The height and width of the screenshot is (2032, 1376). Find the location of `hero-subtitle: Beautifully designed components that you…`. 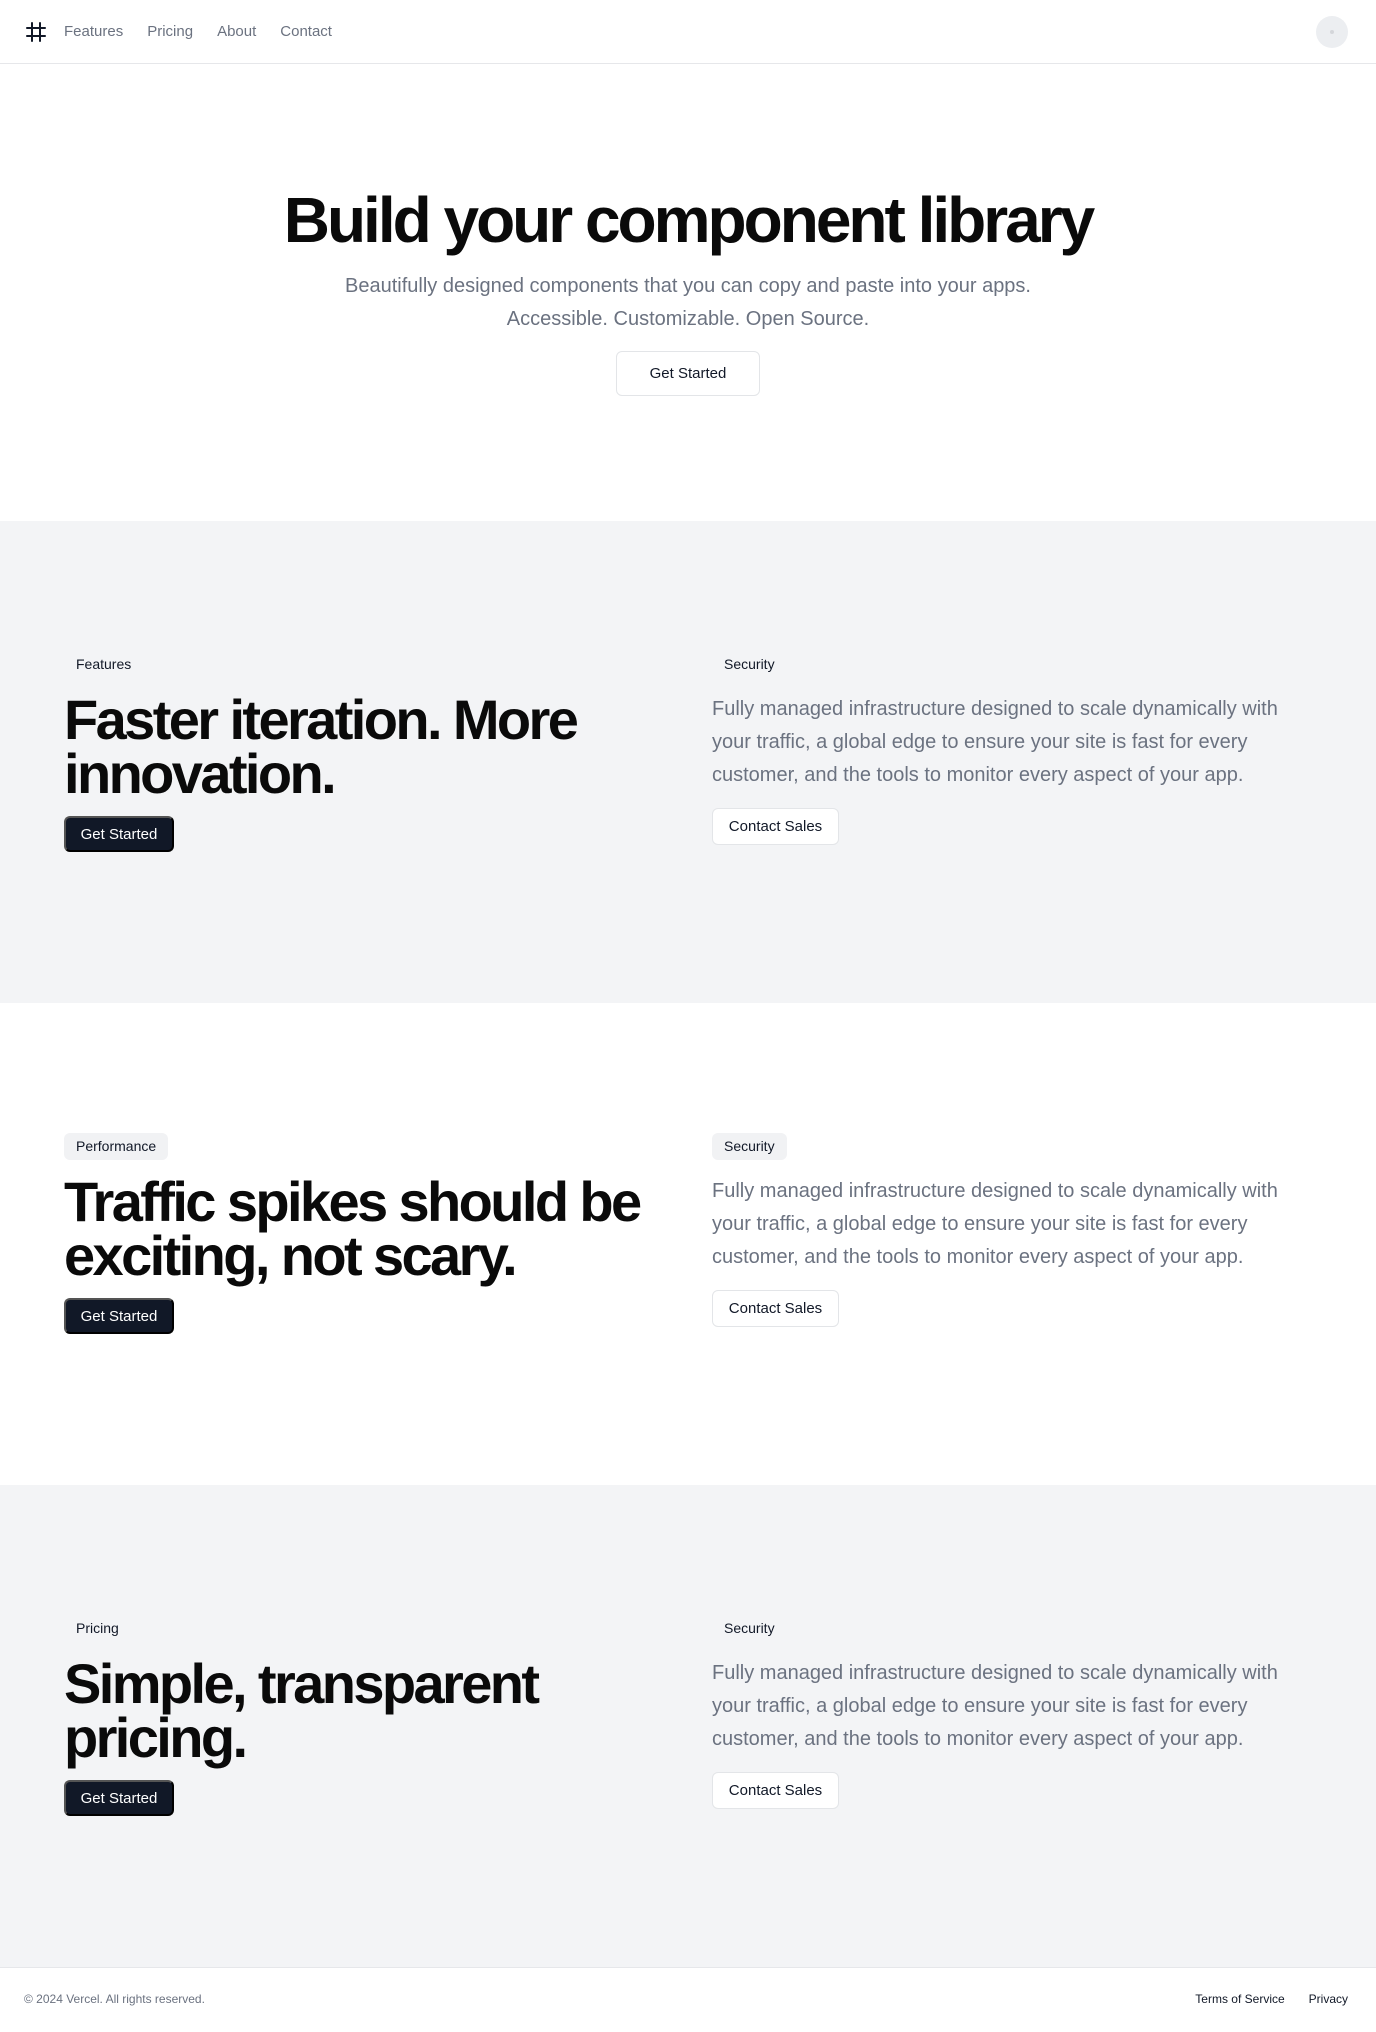

hero-subtitle: Beautifully designed components that you… is located at coordinates (687, 302).